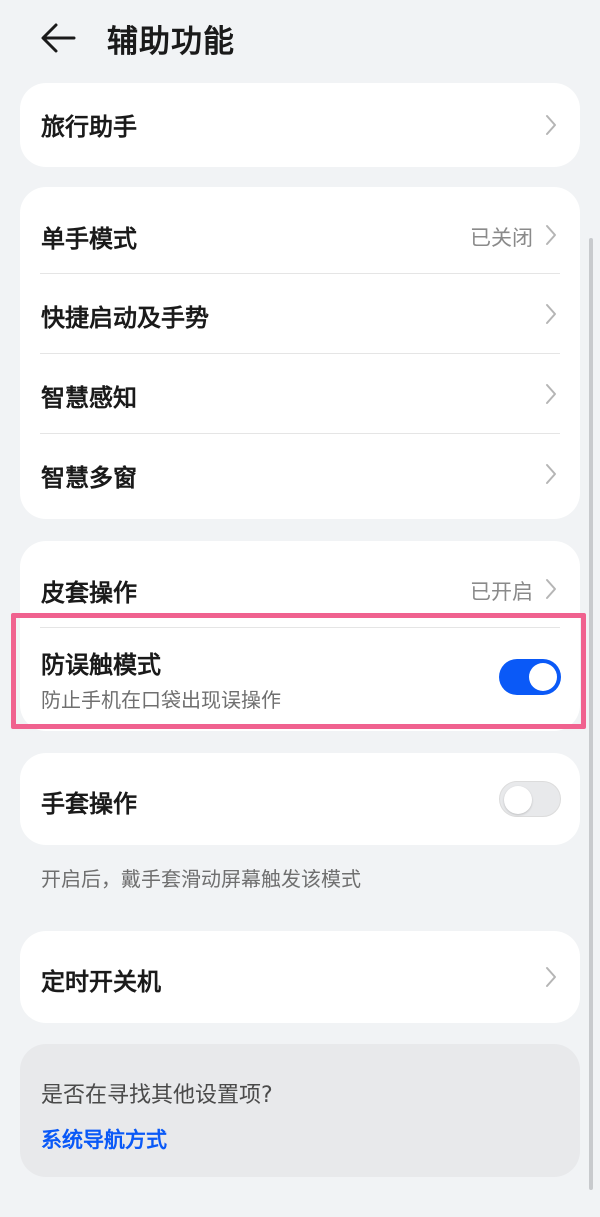 This screenshot has height=1217, width=600. Describe the element at coordinates (300, 394) in the screenshot. I see `smart-sensing-row: 智慧感知` at that location.